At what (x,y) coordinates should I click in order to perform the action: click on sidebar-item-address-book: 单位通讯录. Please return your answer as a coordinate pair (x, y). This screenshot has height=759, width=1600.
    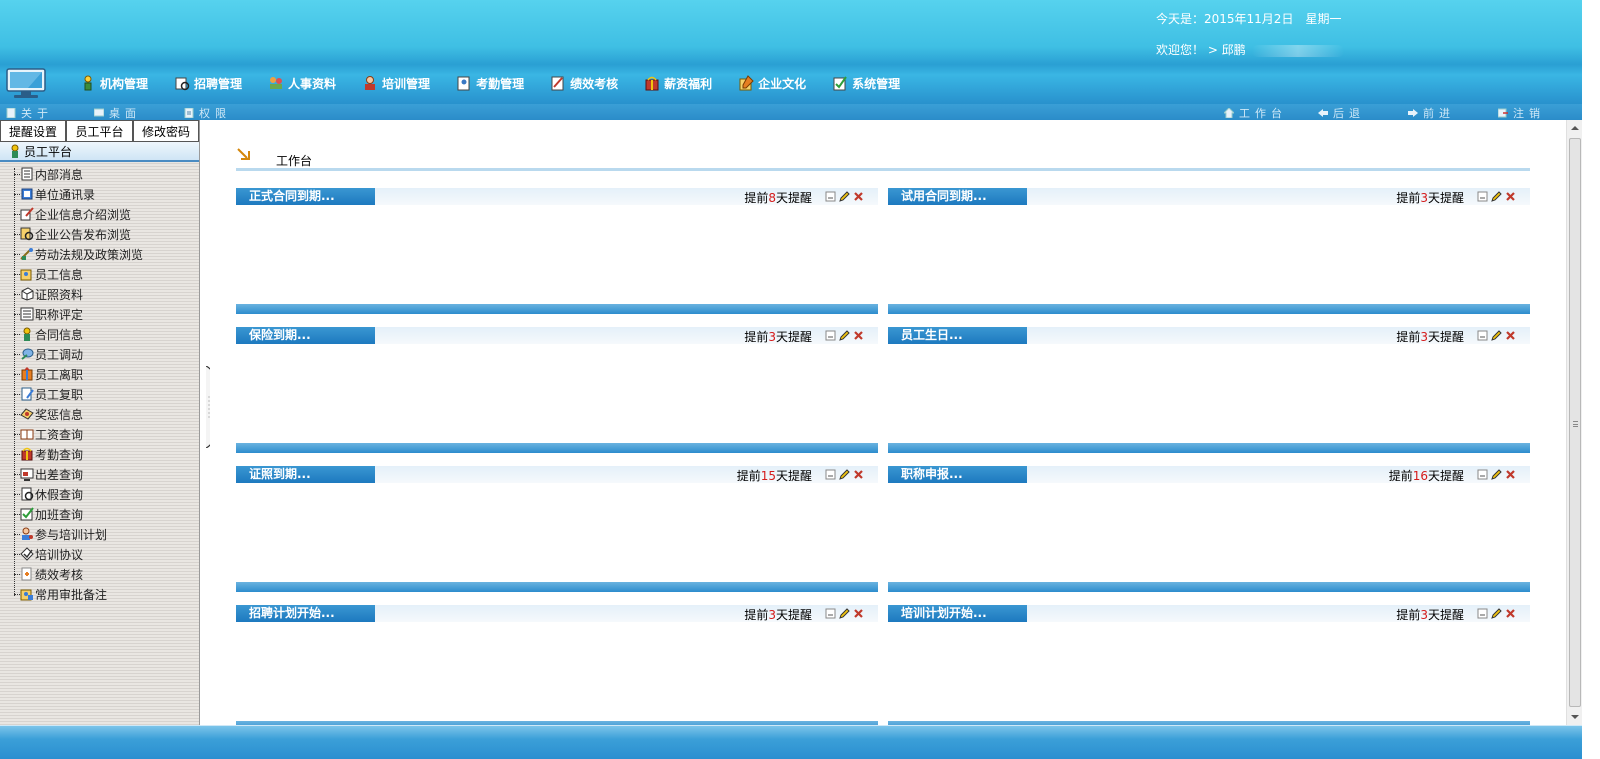
    Looking at the image, I should click on (99, 194).